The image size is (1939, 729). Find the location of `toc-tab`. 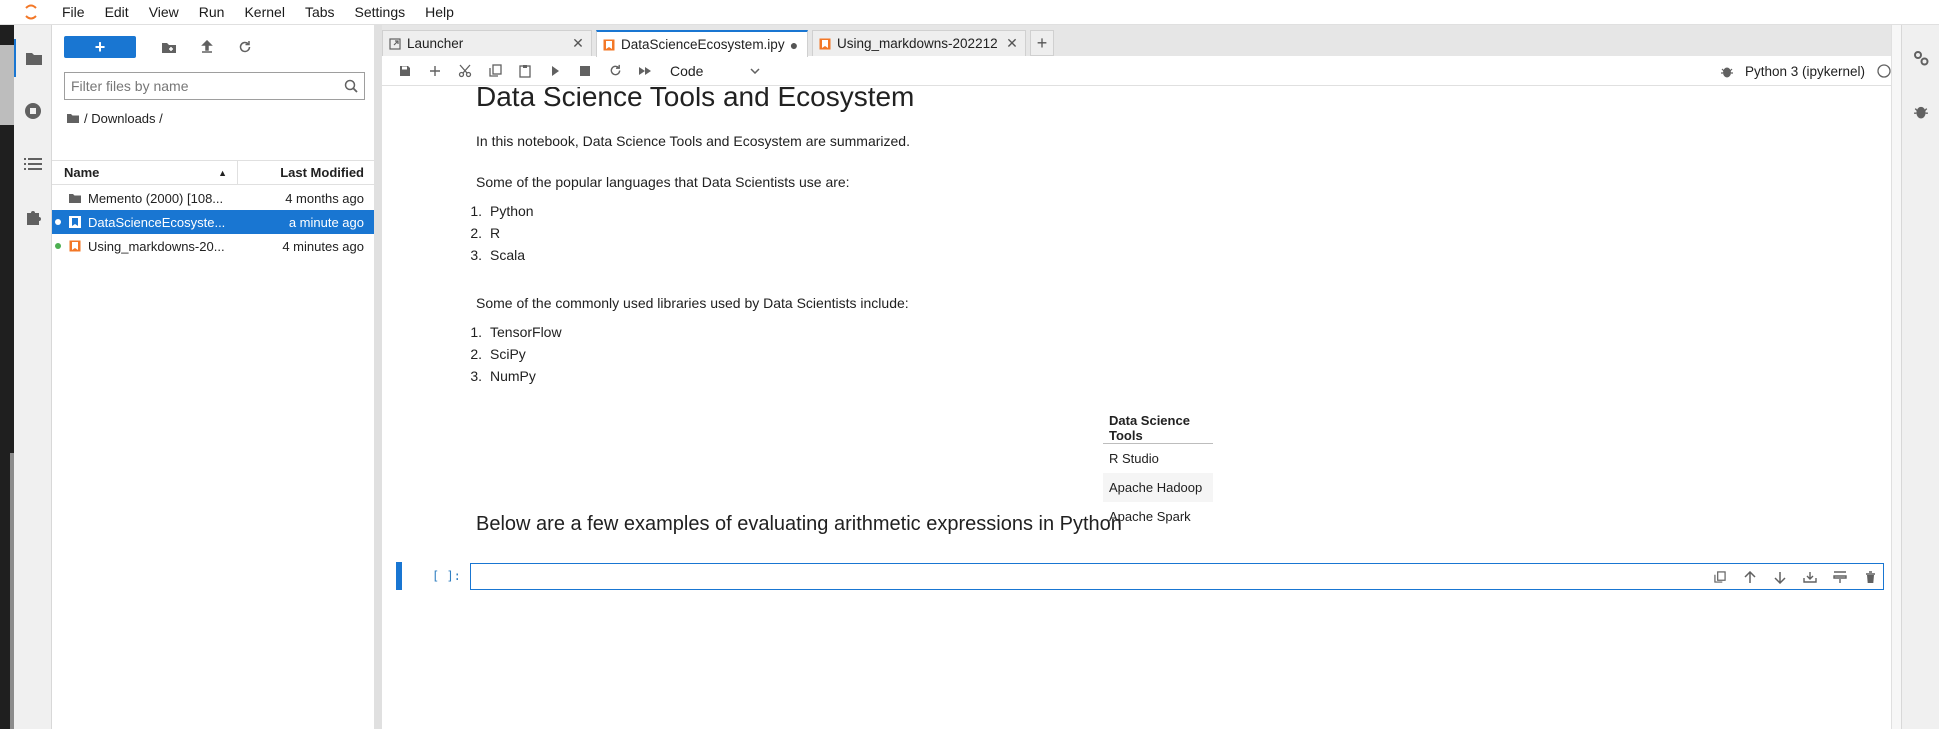

toc-tab is located at coordinates (33, 164).